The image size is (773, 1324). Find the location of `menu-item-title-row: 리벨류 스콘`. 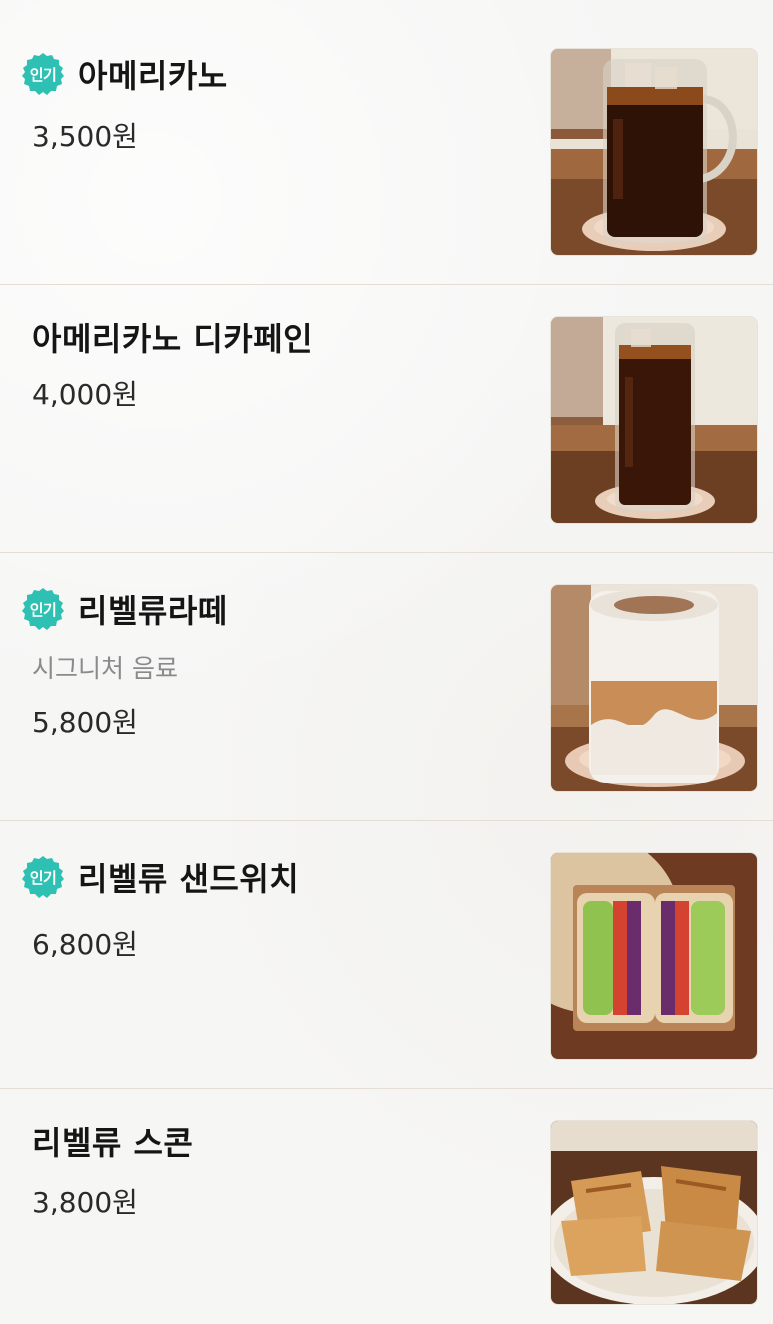

menu-item-title-row: 리벨류 스콘 is located at coordinates (112, 1141).